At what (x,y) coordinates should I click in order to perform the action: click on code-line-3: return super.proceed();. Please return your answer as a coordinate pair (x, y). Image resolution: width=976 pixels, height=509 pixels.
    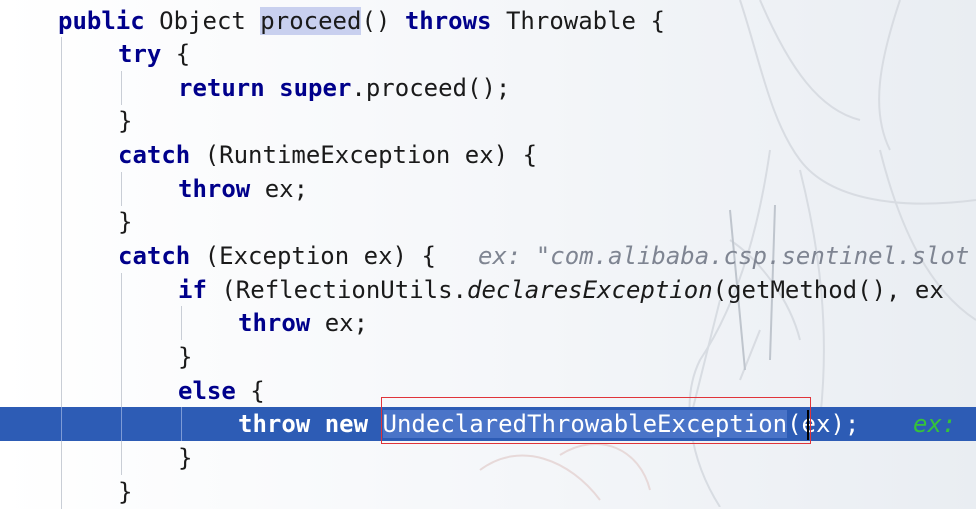
    Looking at the image, I should click on (488, 88).